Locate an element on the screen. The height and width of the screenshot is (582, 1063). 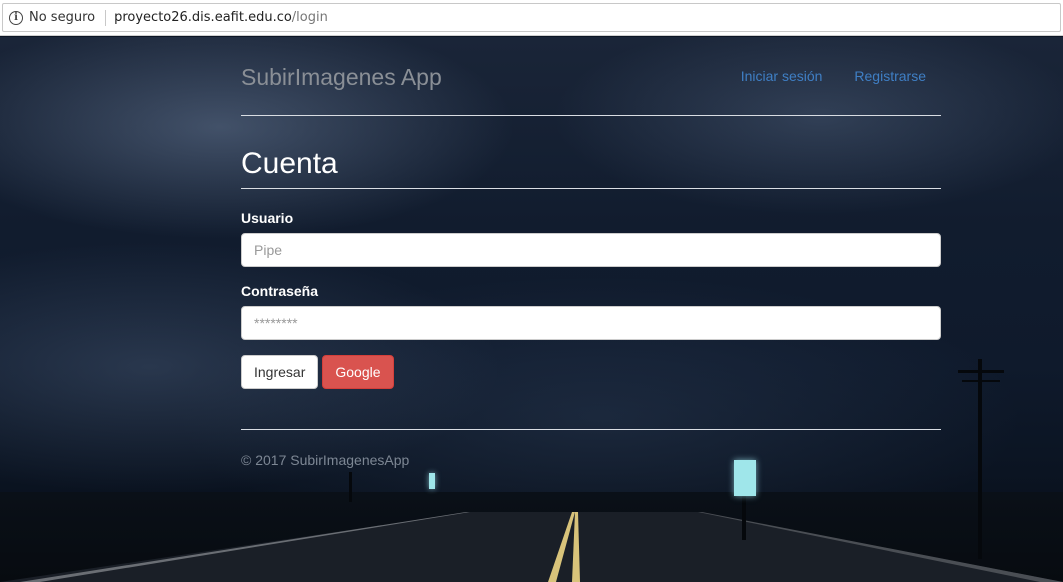
road-marker is located at coordinates (432, 481).